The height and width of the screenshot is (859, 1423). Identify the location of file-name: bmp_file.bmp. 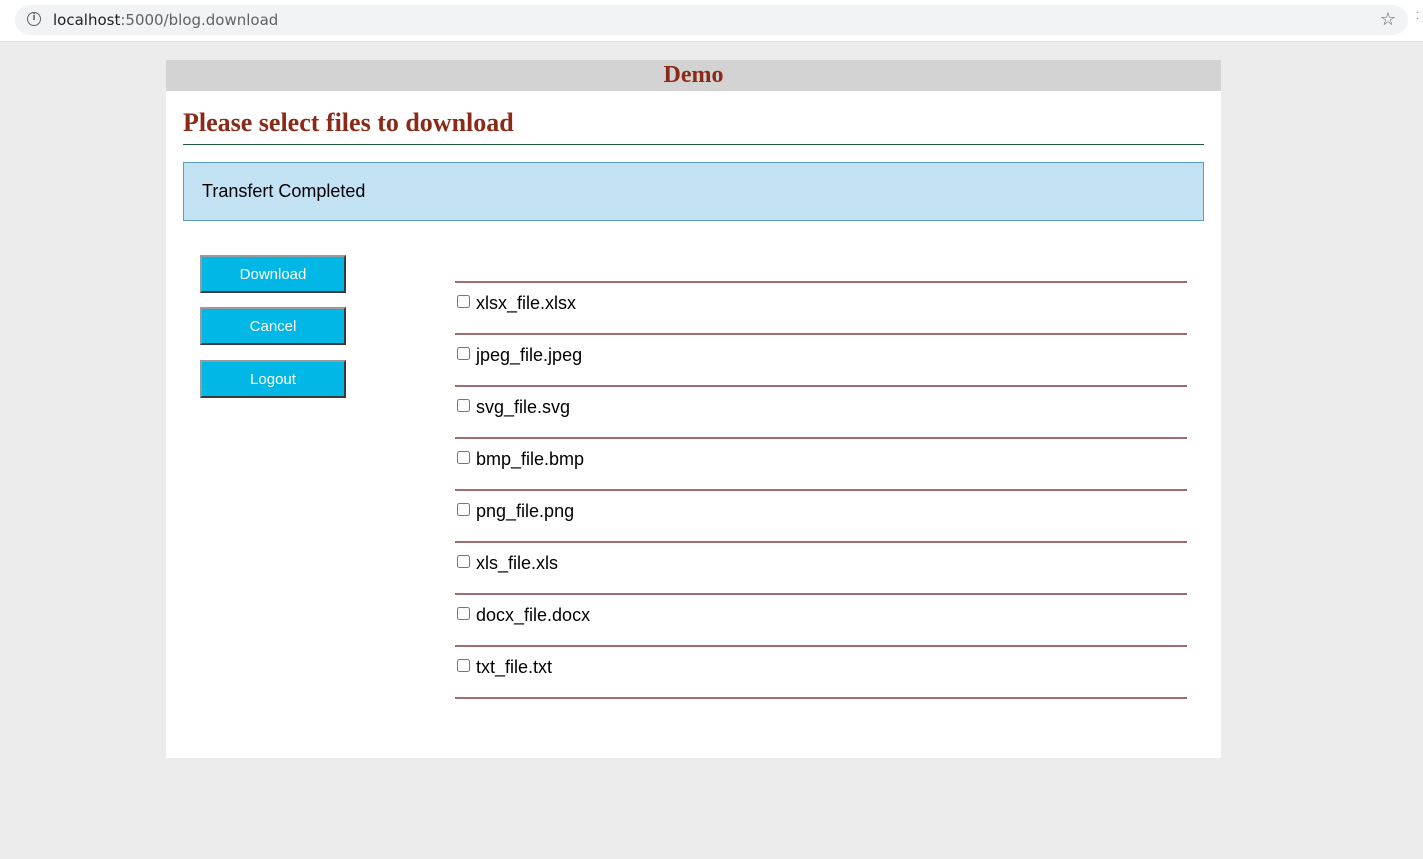
(530, 459).